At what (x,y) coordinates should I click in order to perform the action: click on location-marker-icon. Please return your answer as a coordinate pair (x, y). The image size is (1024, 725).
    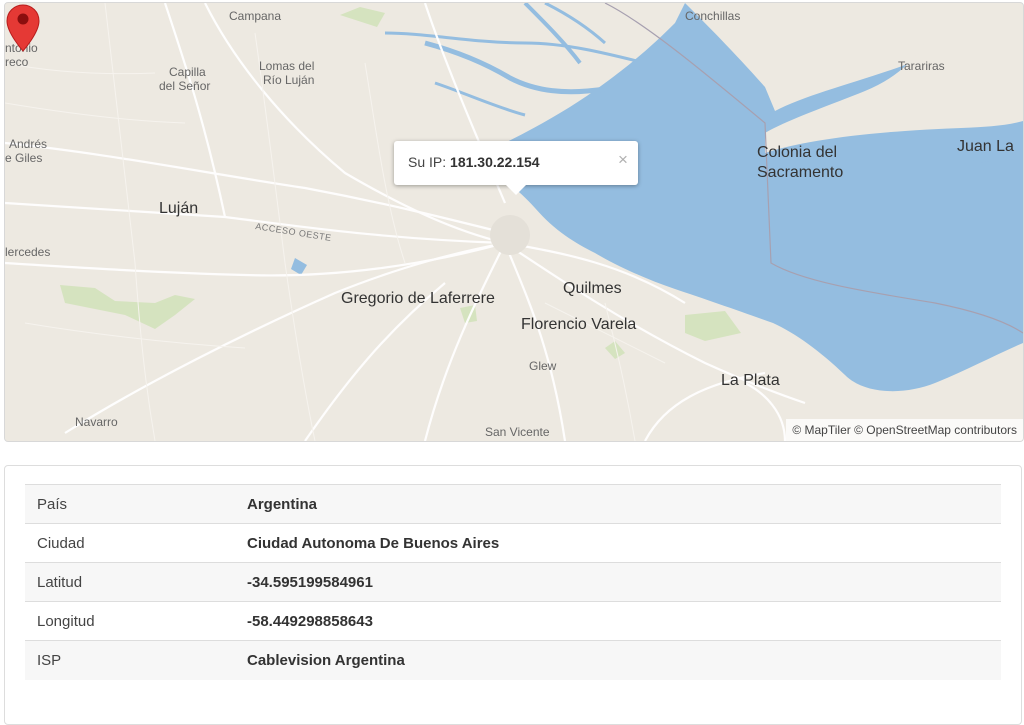
    Looking at the image, I should click on (23, 28).